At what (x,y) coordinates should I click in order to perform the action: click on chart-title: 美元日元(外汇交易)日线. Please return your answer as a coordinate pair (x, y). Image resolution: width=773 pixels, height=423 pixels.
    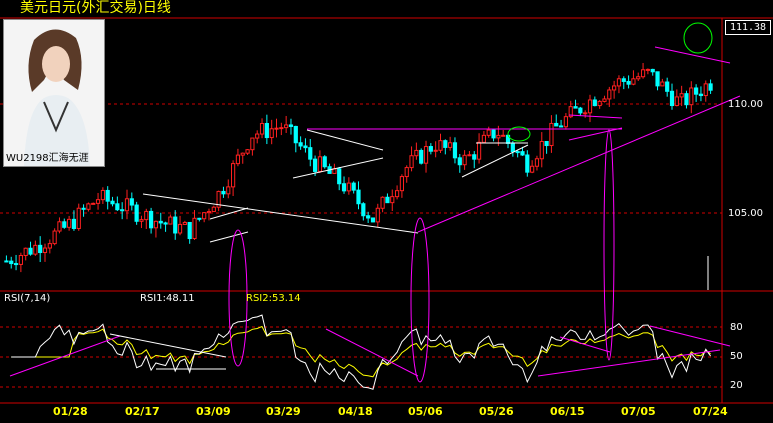
    Looking at the image, I should click on (95, 8).